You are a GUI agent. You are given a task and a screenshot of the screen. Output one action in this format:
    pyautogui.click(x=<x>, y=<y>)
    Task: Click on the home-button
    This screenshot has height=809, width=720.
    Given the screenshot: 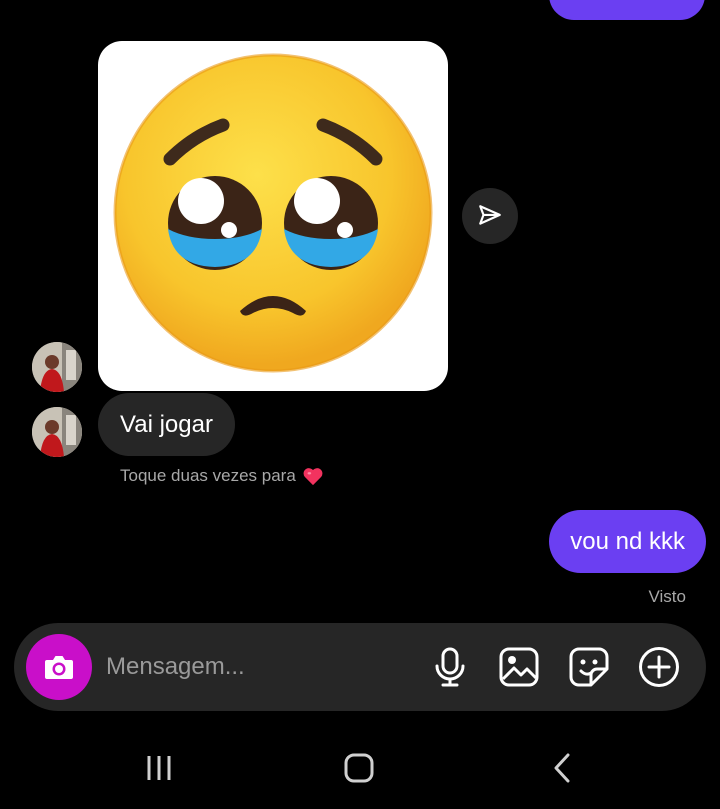 What is the action you would take?
    pyautogui.click(x=359, y=768)
    